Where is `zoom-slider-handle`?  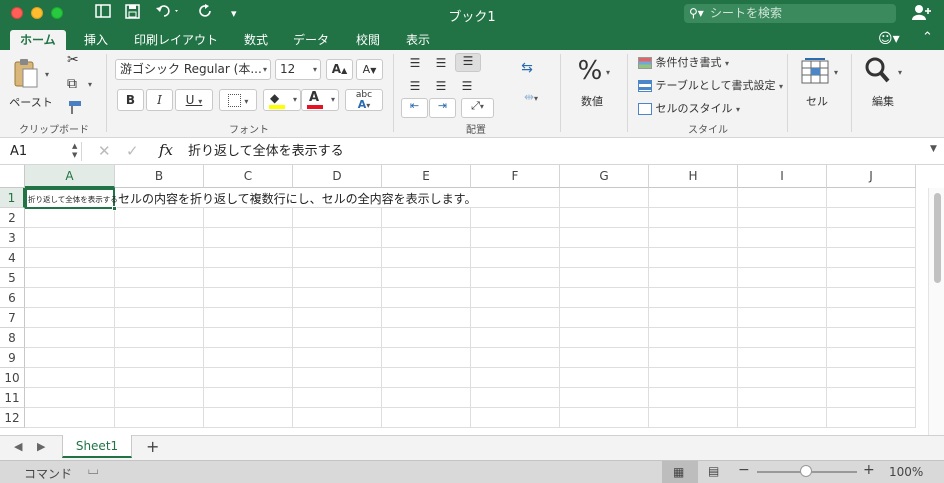 zoom-slider-handle is located at coordinates (806, 471).